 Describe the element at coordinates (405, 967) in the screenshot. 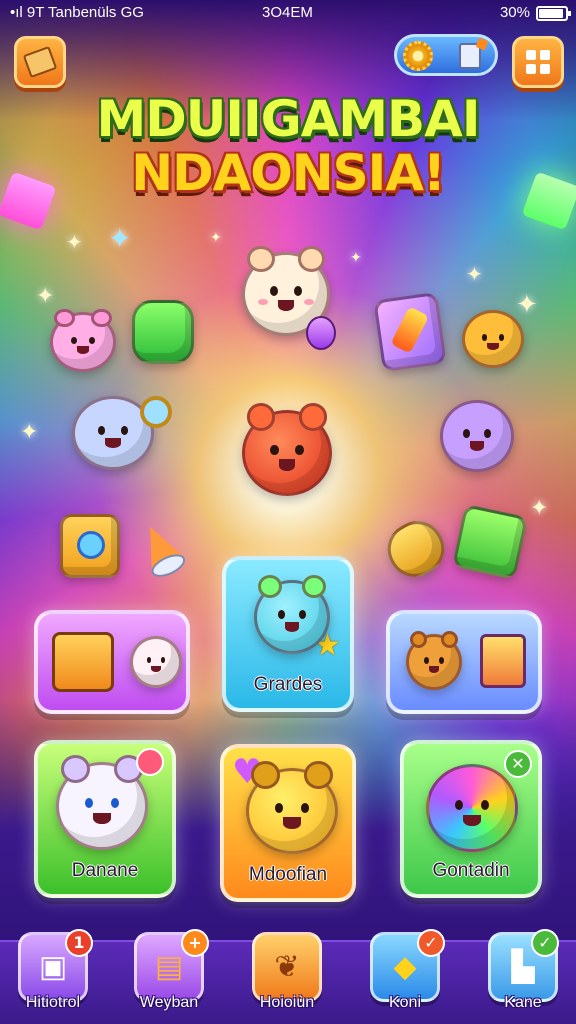

I see `gem-icon: ◆` at that location.